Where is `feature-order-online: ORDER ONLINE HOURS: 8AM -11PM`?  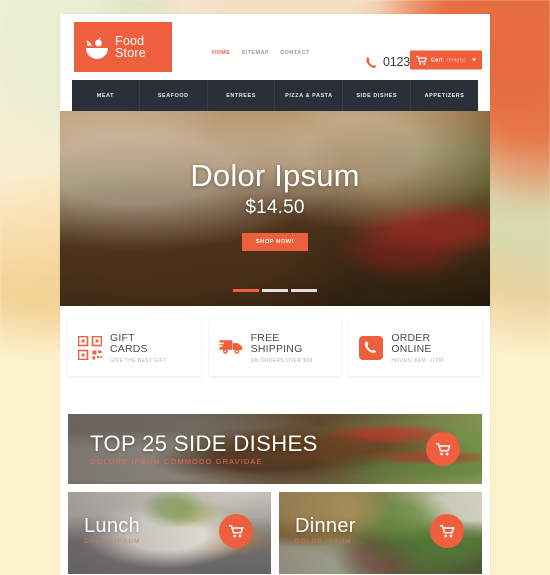
feature-order-online: ORDER ONLINE HOURS: 8AM -11PM is located at coordinates (416, 348).